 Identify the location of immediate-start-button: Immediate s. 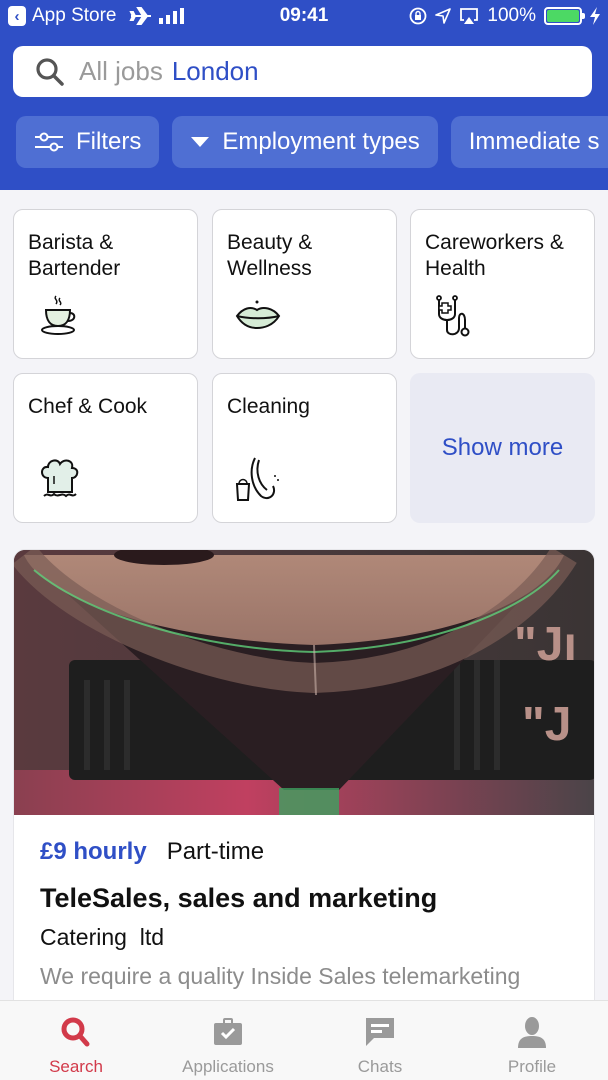
(529, 142).